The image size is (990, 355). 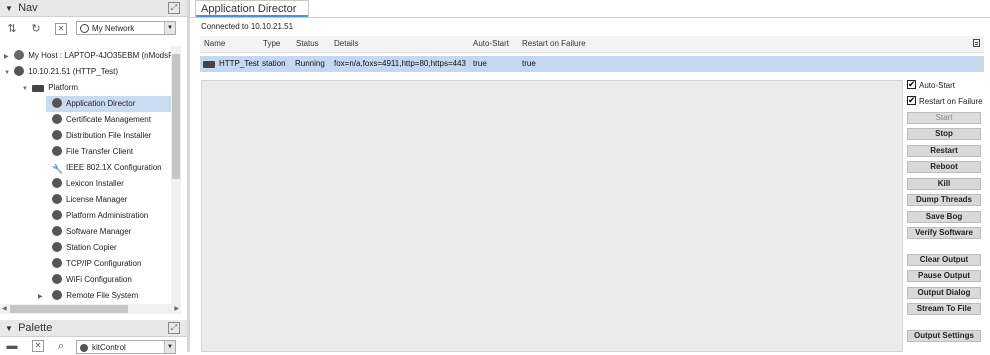 I want to click on tree-item-application-director: Application Director, so click(x=108, y=104).